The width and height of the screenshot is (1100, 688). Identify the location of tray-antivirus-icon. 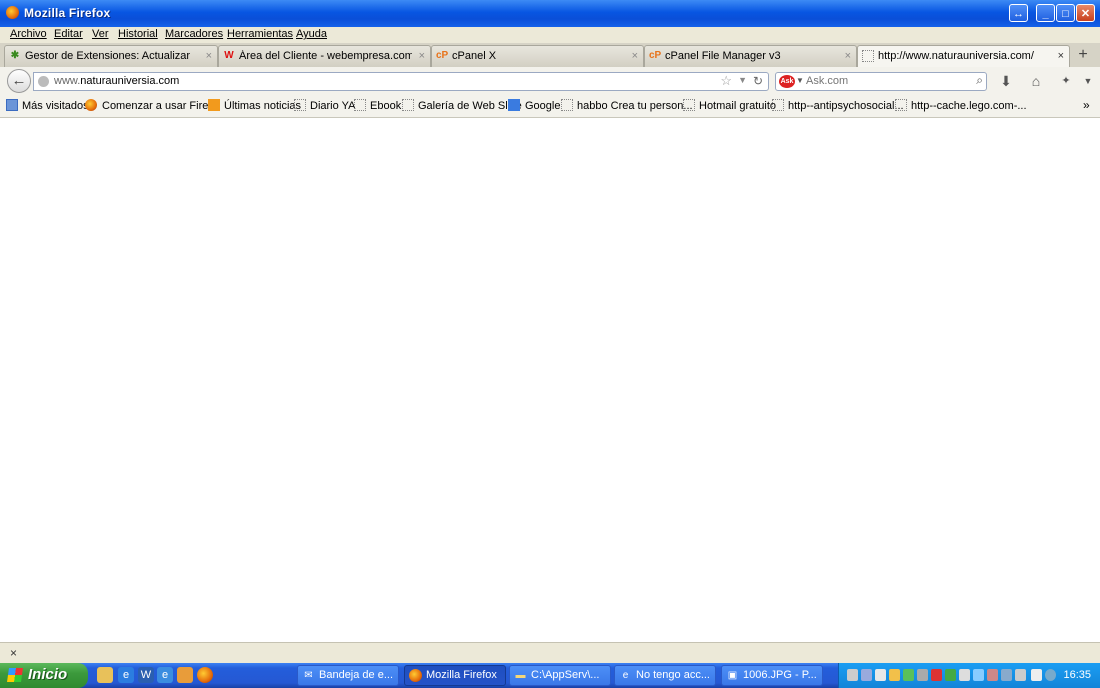
(936, 675).